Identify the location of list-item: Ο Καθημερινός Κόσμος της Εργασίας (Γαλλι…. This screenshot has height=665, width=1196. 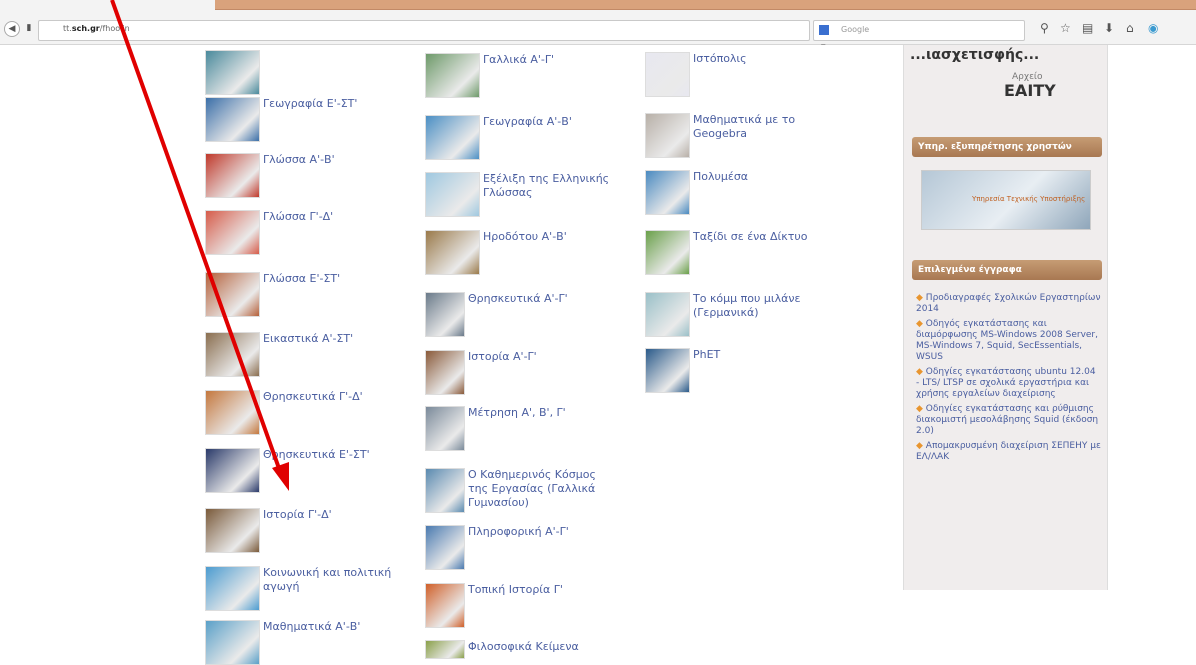
(514, 490).